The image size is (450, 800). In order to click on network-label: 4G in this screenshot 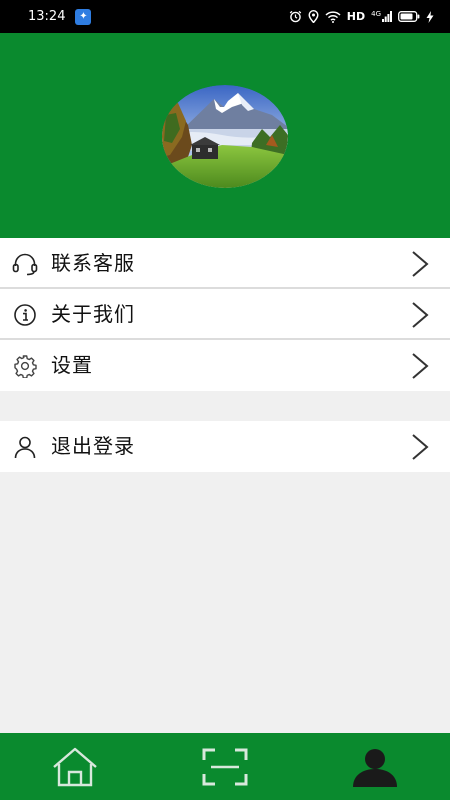, I will do `click(376, 14)`.